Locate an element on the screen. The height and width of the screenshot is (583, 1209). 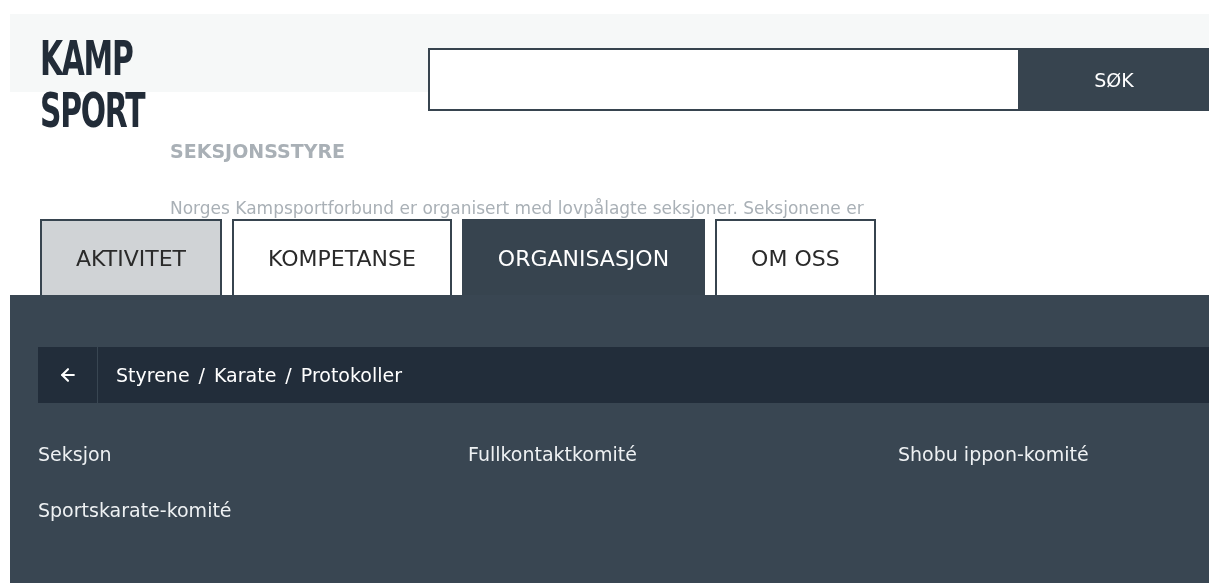
logo: KAMP SPORT is located at coordinates (105, 84).